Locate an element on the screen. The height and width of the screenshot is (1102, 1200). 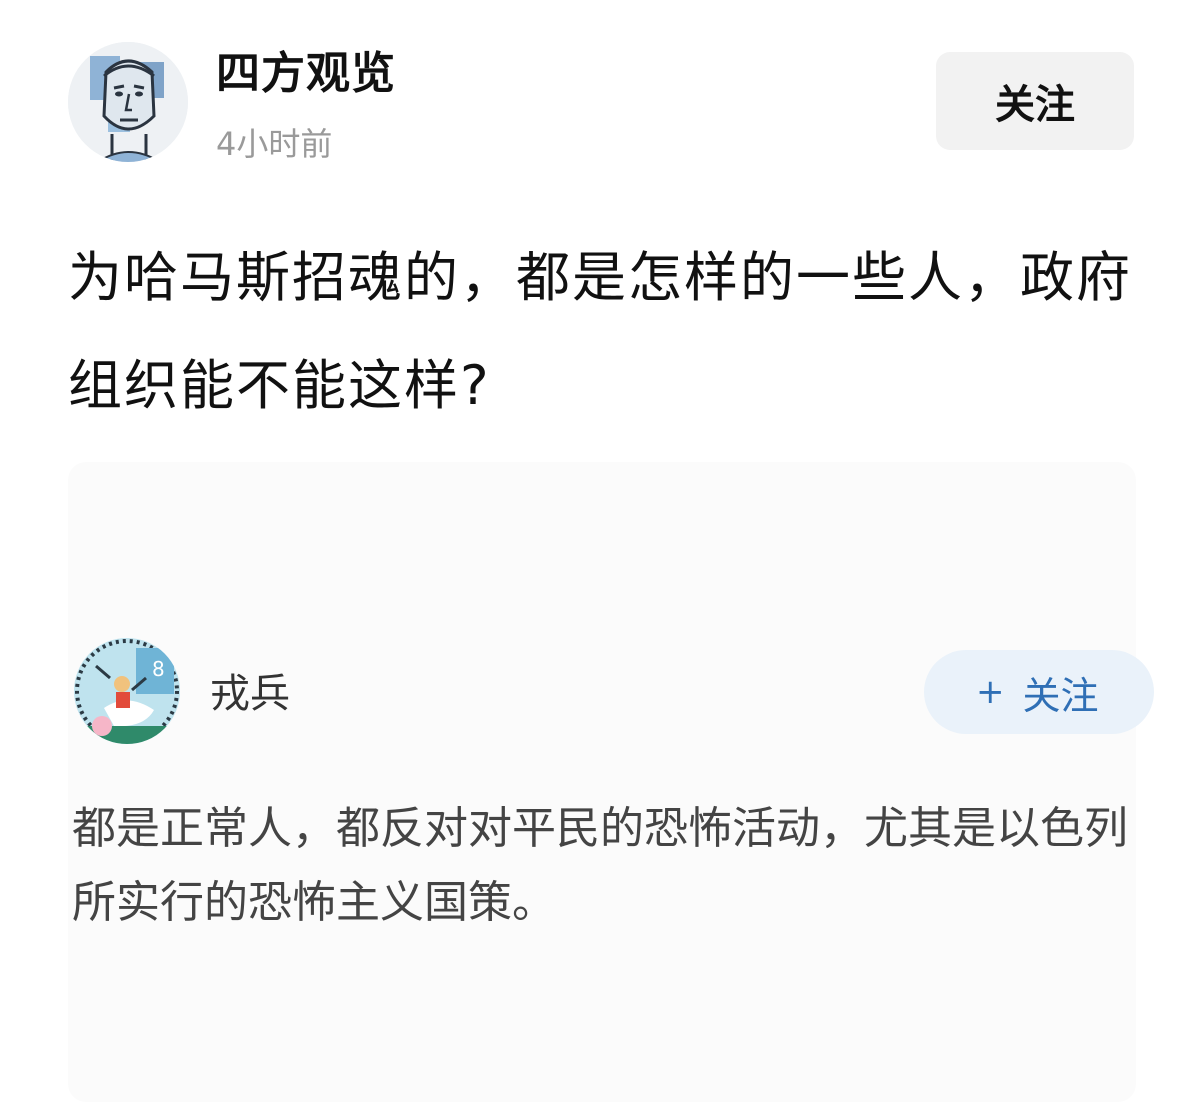
answerer-name: 戎兵 is located at coordinates (250, 694).